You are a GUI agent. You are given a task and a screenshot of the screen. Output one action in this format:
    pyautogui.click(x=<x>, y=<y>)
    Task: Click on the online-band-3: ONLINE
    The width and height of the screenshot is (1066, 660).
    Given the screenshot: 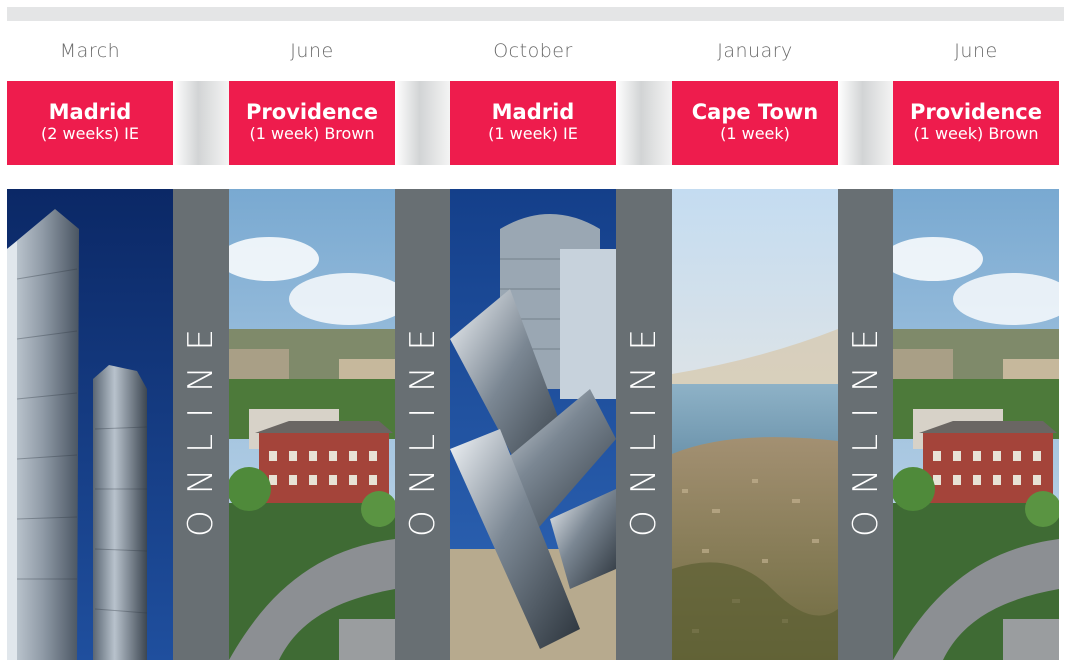 What is the action you would take?
    pyautogui.click(x=644, y=424)
    